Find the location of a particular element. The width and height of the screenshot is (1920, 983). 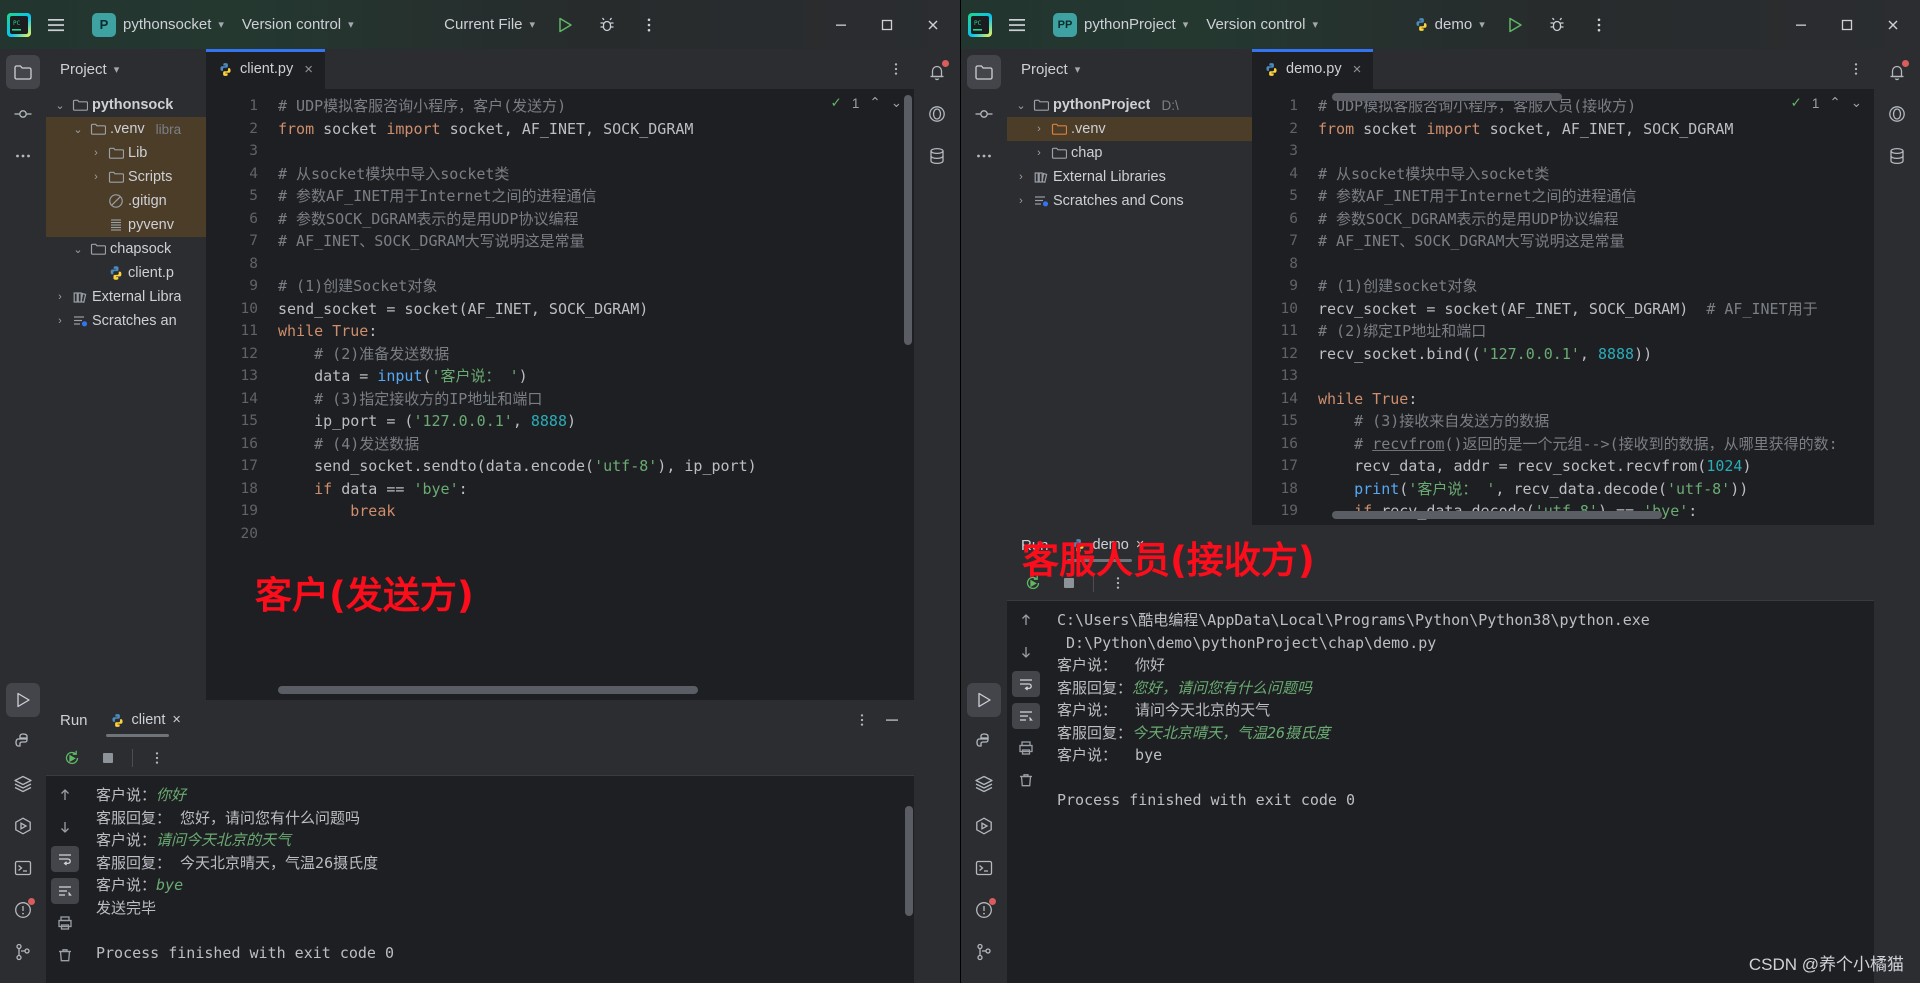

tree-node: › External Libra is located at coordinates (126, 297).